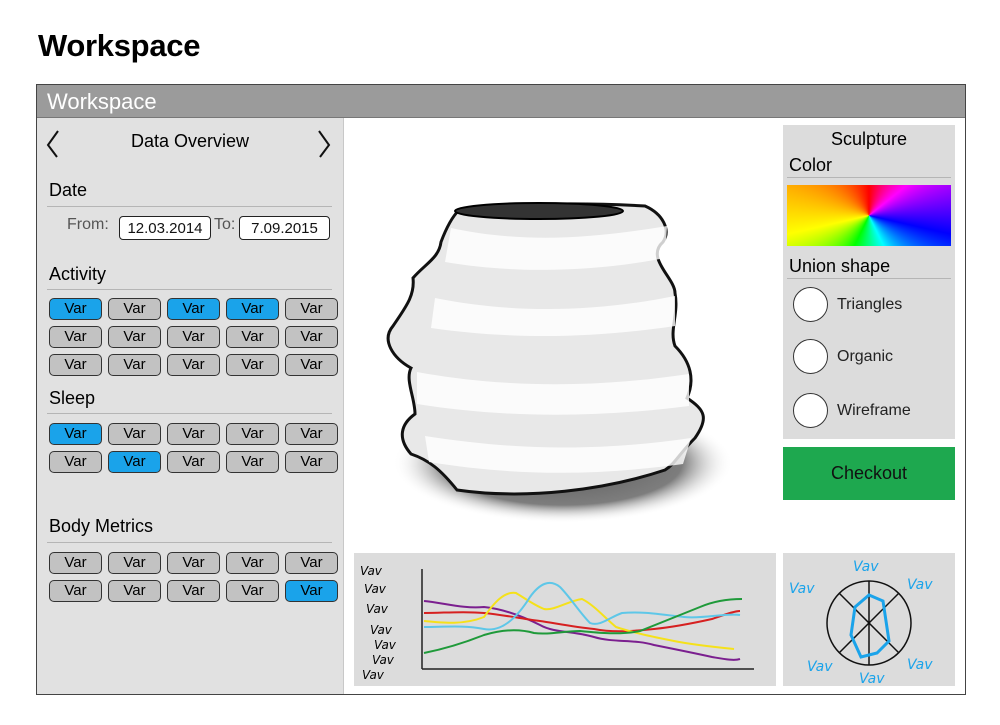 The width and height of the screenshot is (1000, 725). I want to click on sculpture-top-opening, so click(539, 211).